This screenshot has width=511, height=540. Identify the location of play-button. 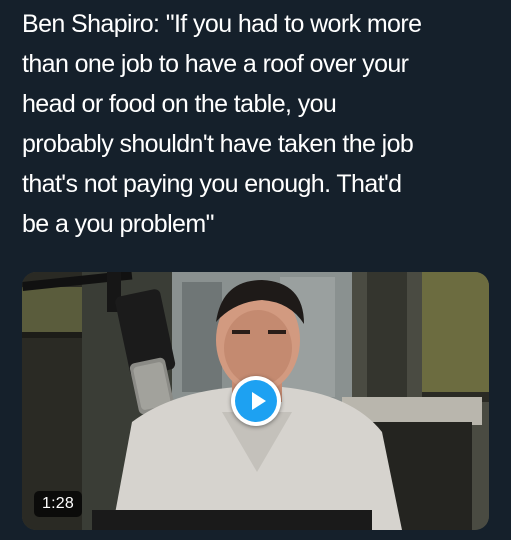
(256, 401).